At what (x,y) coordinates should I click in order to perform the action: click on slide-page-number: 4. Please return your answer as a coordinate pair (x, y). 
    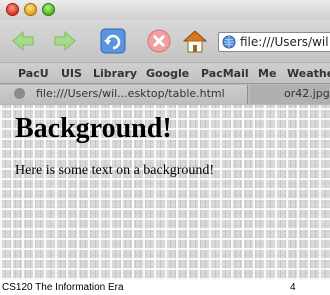
    Looking at the image, I should click on (293, 287).